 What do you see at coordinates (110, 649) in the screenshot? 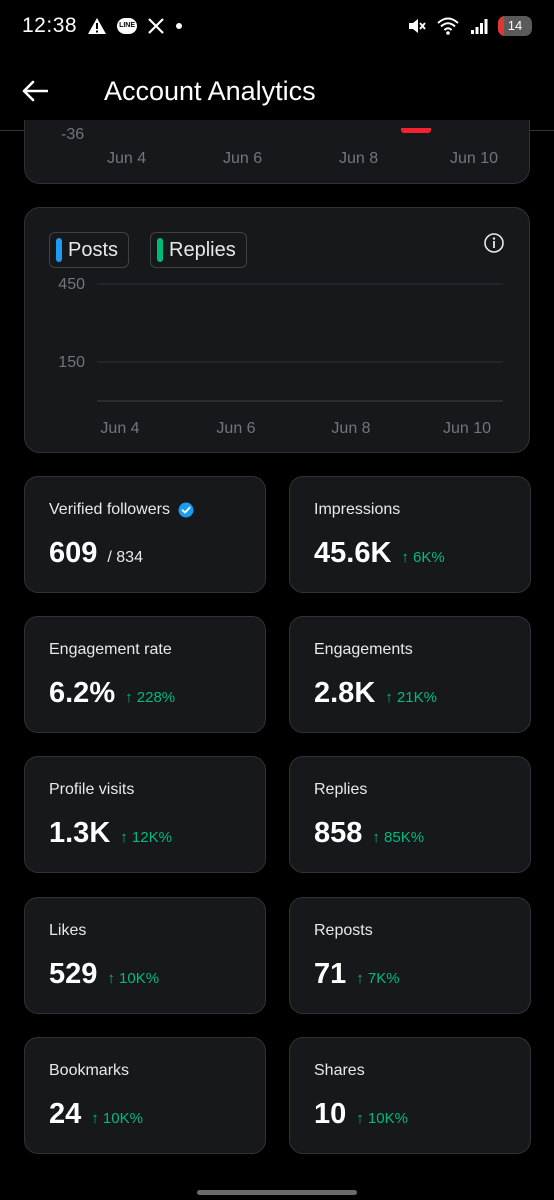
I see `stat-label: Engagement rate` at bounding box center [110, 649].